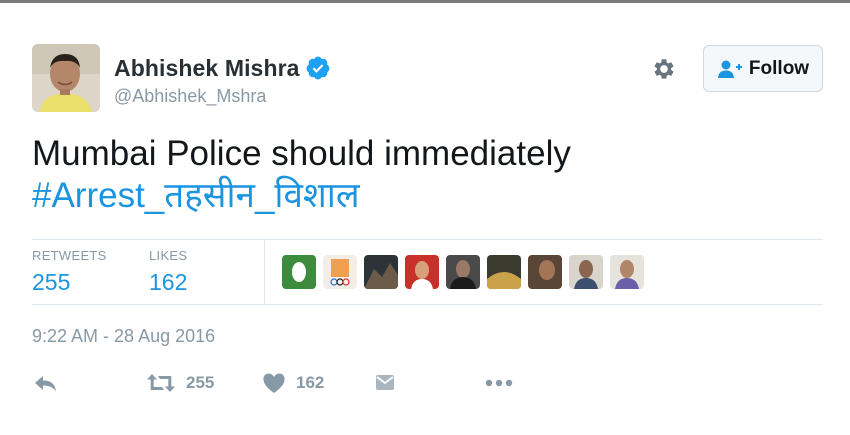 This screenshot has width=850, height=435. Describe the element at coordinates (168, 255) in the screenshot. I see `likes-label: LIKES` at that location.